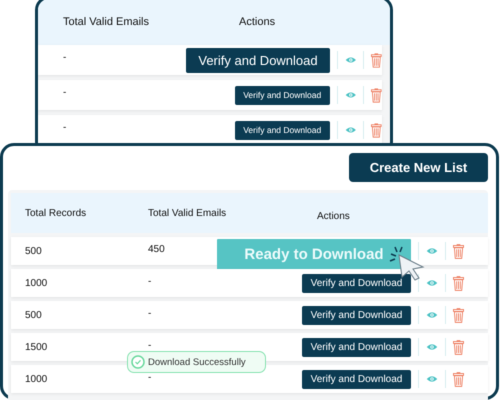 The height and width of the screenshot is (400, 500). I want to click on create-list-button: Create New List, so click(418, 167).